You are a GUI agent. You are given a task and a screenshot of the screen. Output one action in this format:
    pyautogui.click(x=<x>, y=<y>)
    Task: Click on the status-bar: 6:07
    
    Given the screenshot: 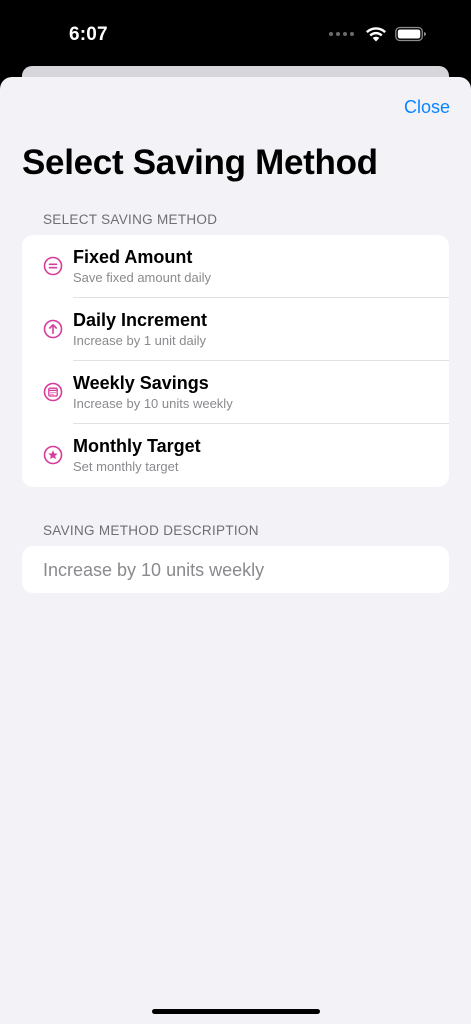 What is the action you would take?
    pyautogui.click(x=235, y=35)
    